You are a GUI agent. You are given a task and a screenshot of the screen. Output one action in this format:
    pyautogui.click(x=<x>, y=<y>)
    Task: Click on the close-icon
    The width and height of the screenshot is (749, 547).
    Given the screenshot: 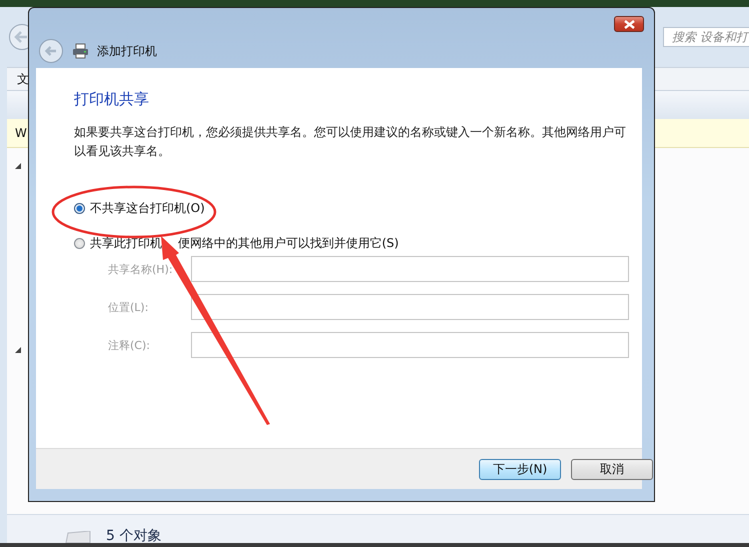 What is the action you would take?
    pyautogui.click(x=629, y=24)
    